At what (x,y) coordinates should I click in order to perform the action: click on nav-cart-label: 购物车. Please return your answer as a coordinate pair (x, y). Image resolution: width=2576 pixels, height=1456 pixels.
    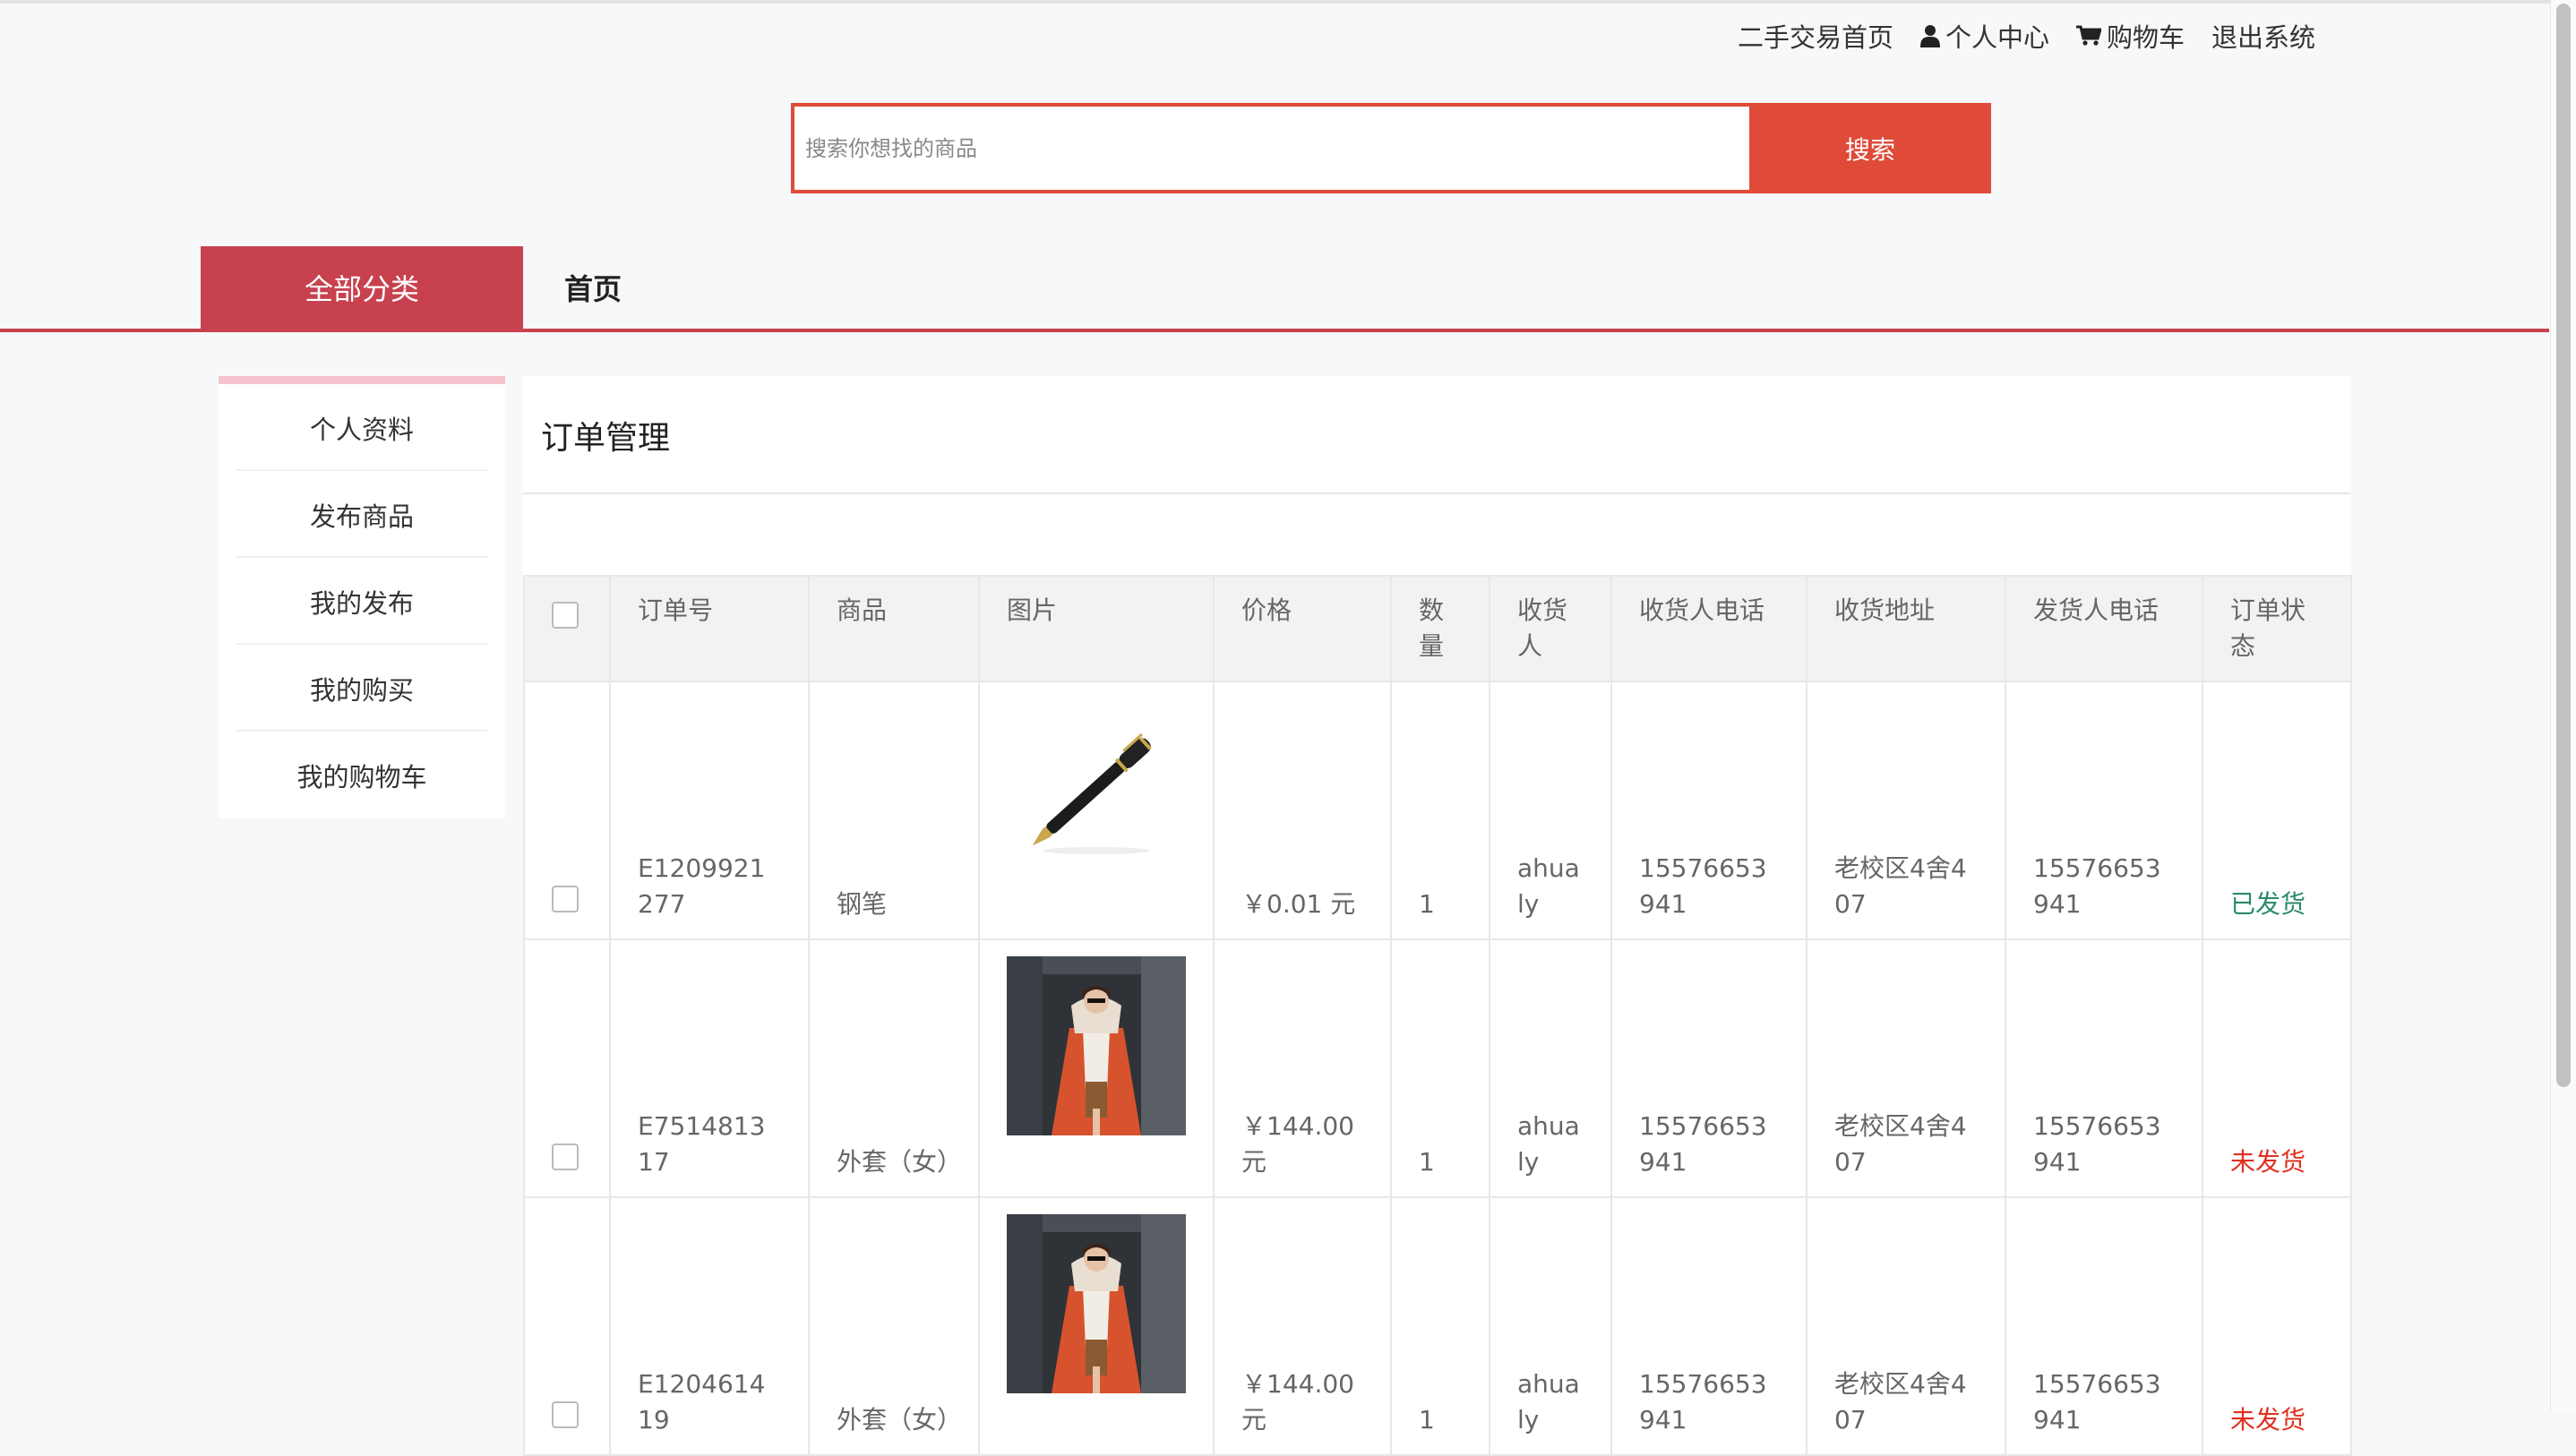
    Looking at the image, I should click on (2146, 37).